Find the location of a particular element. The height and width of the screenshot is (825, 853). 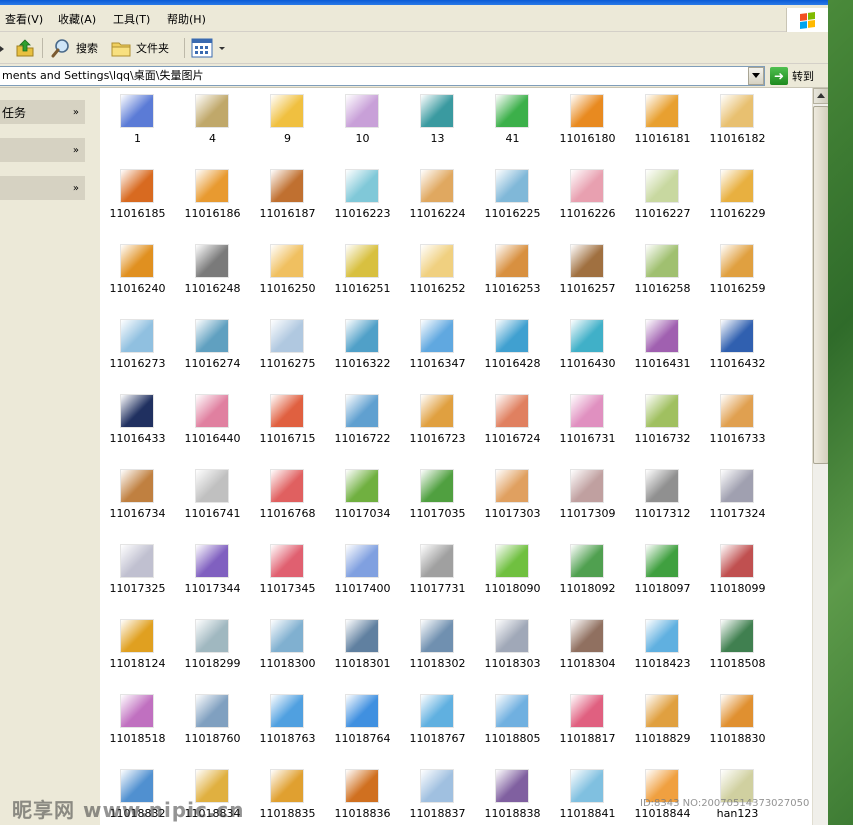

file-item: 11018303 is located at coordinates (512, 650).